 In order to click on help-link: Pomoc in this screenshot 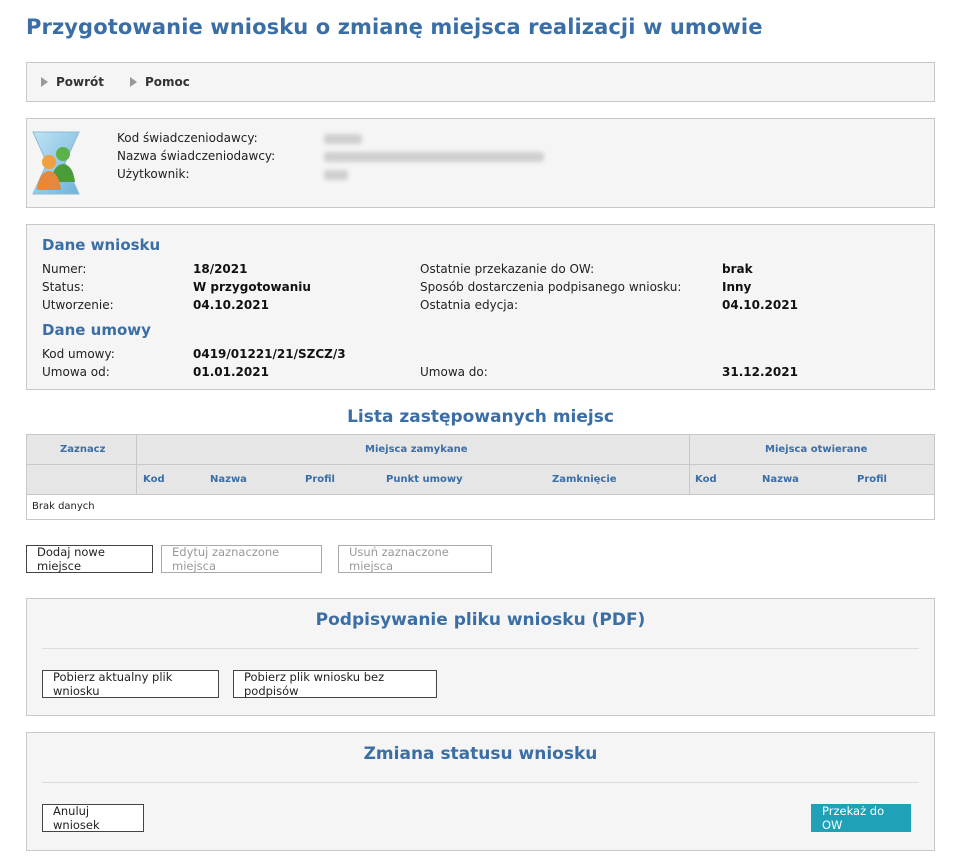, I will do `click(160, 82)`.